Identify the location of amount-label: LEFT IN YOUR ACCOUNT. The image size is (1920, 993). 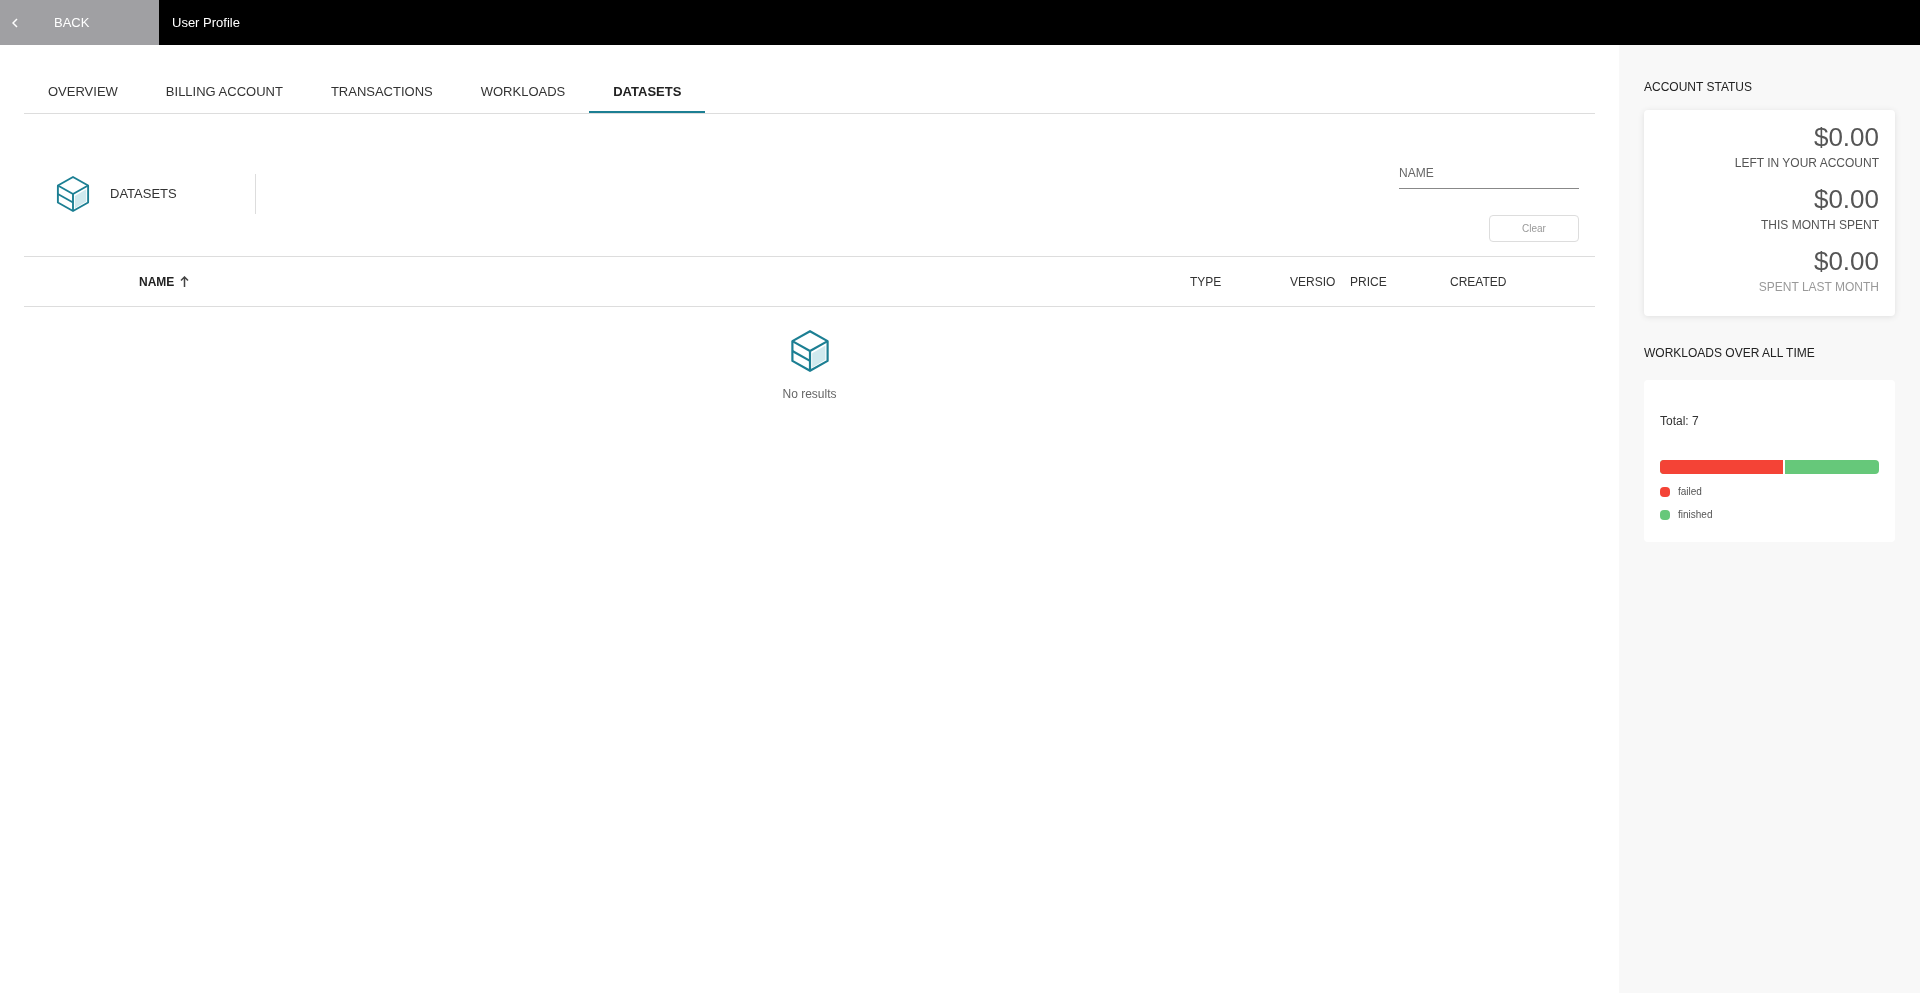
(1806, 163).